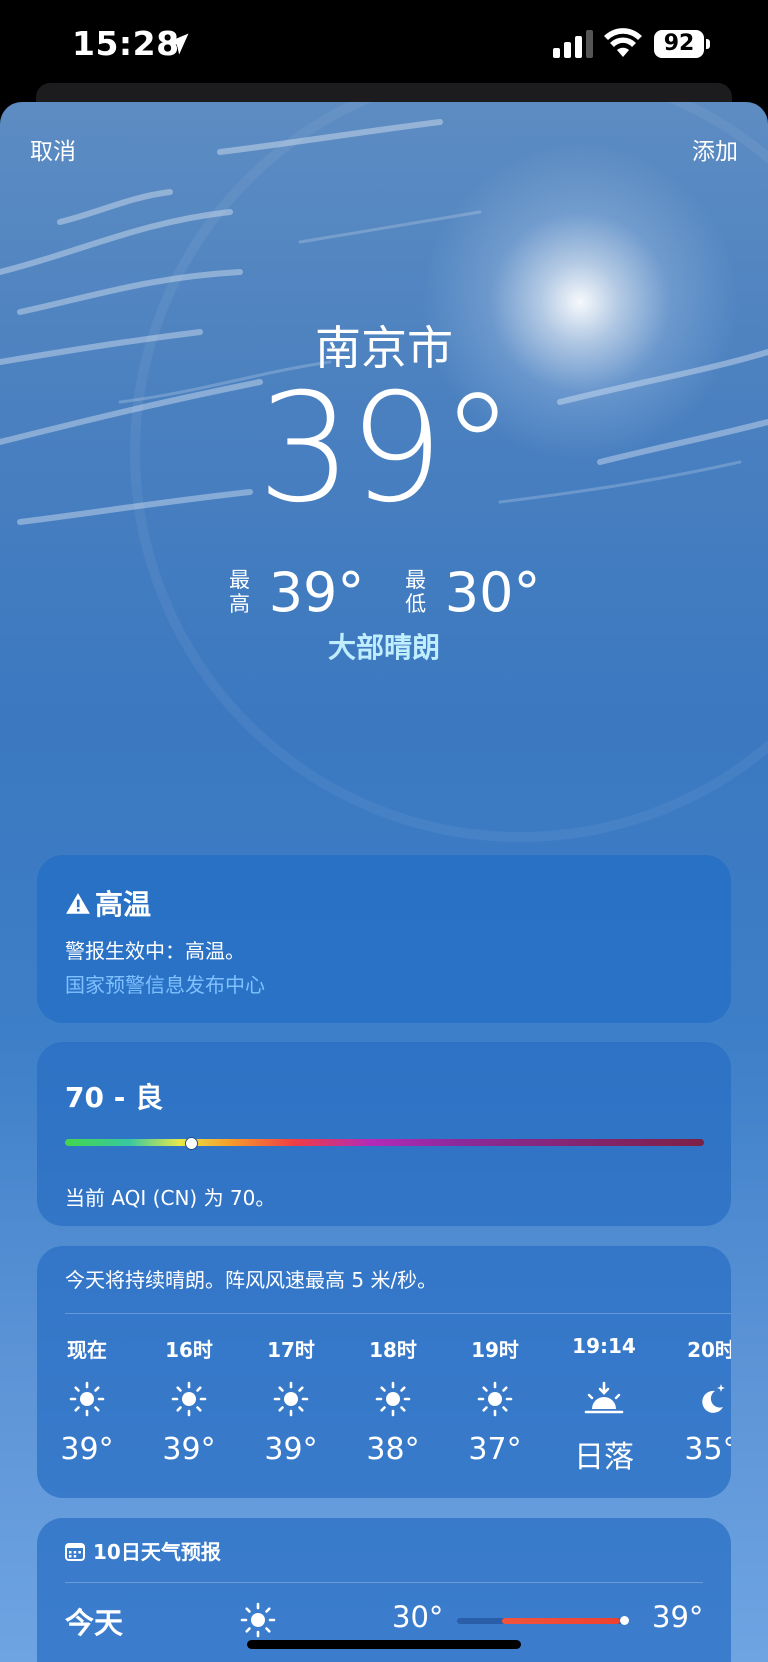 This screenshot has width=768, height=1662. I want to click on sunset-label: 日落, so click(604, 1457).